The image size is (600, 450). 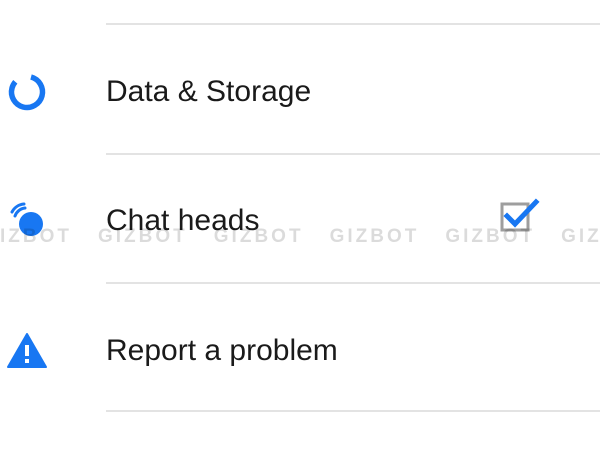 I want to click on warning-icon, so click(x=27, y=350).